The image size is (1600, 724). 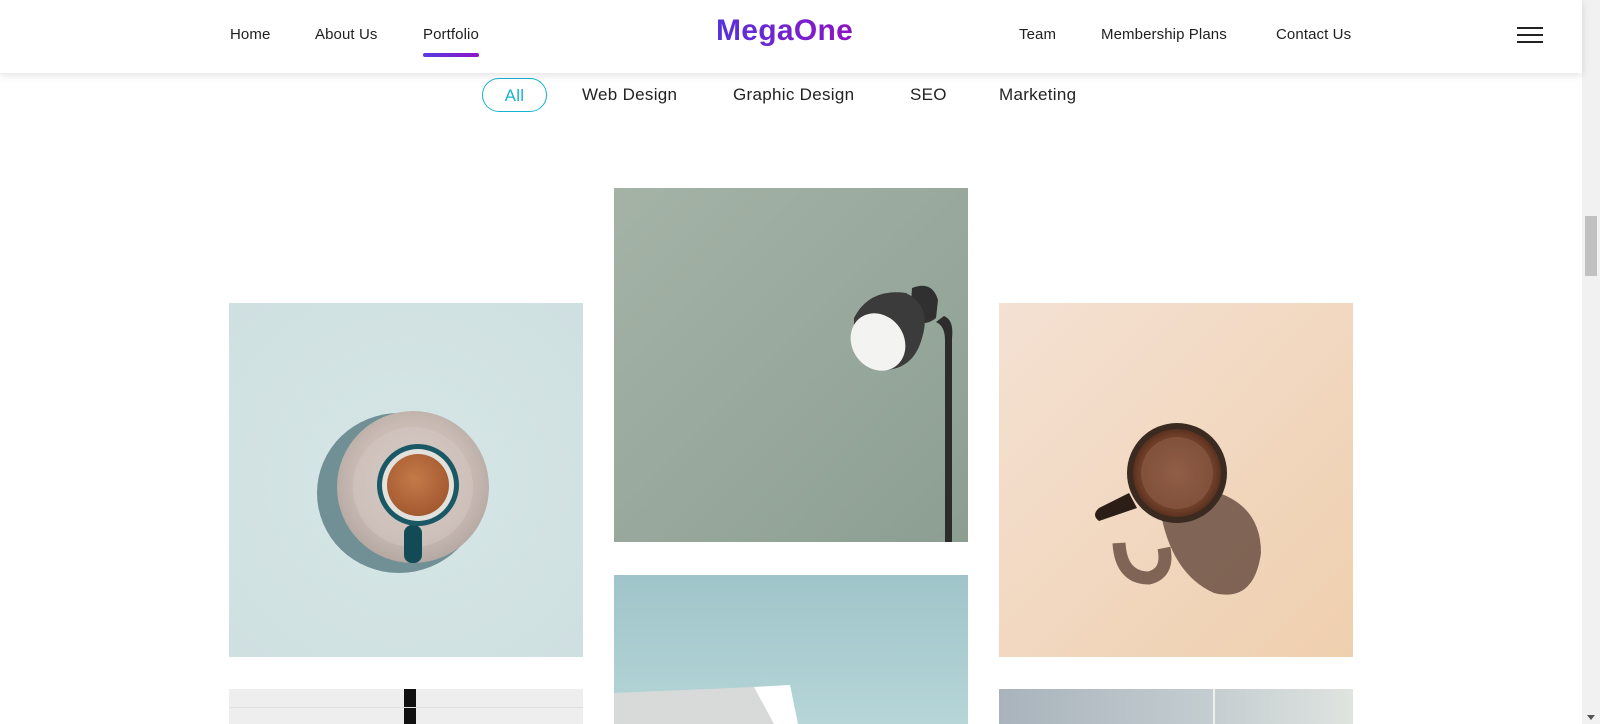 What do you see at coordinates (1591, 246) in the screenshot?
I see `scrollbar-thumb` at bounding box center [1591, 246].